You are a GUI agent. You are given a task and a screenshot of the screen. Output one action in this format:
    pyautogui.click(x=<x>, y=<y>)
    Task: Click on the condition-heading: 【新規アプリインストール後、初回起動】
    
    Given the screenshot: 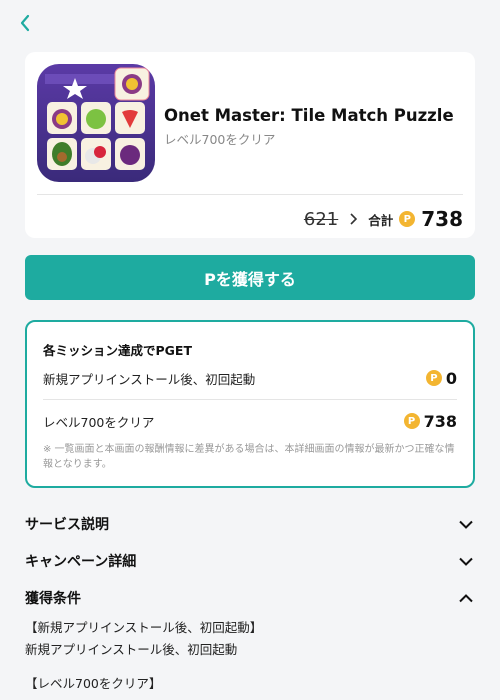 What is the action you would take?
    pyautogui.click(x=144, y=627)
    